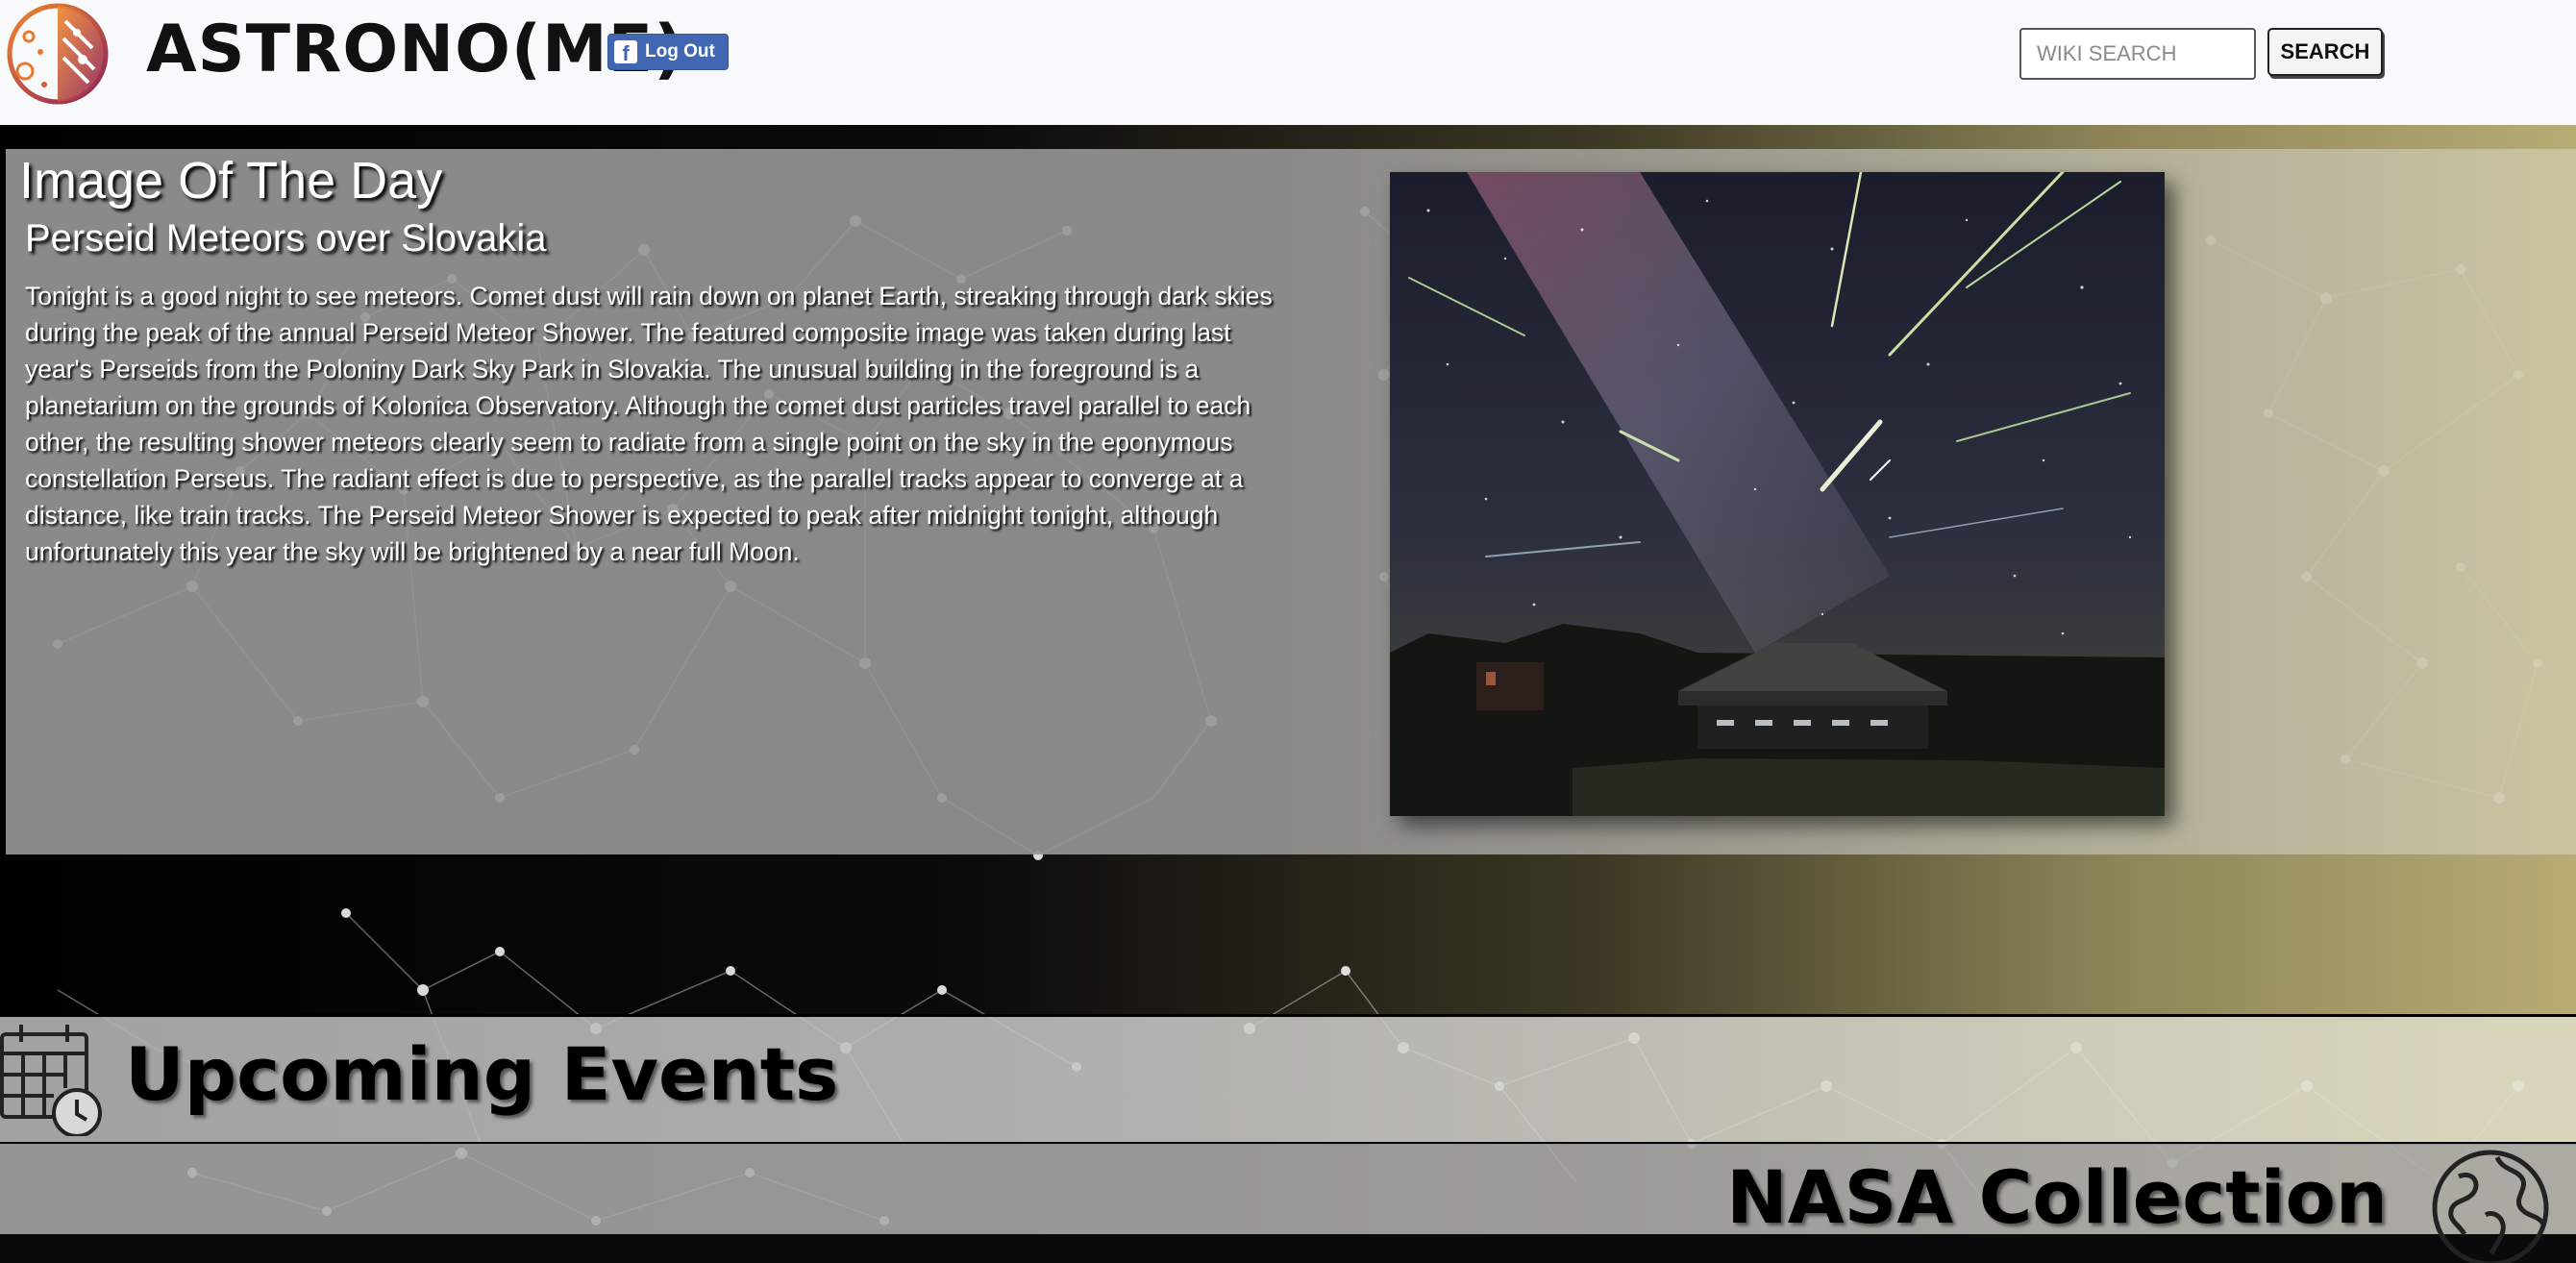 The width and height of the screenshot is (2576, 1263). Describe the element at coordinates (2490, 1206) in the screenshot. I see `globe-icon` at that location.